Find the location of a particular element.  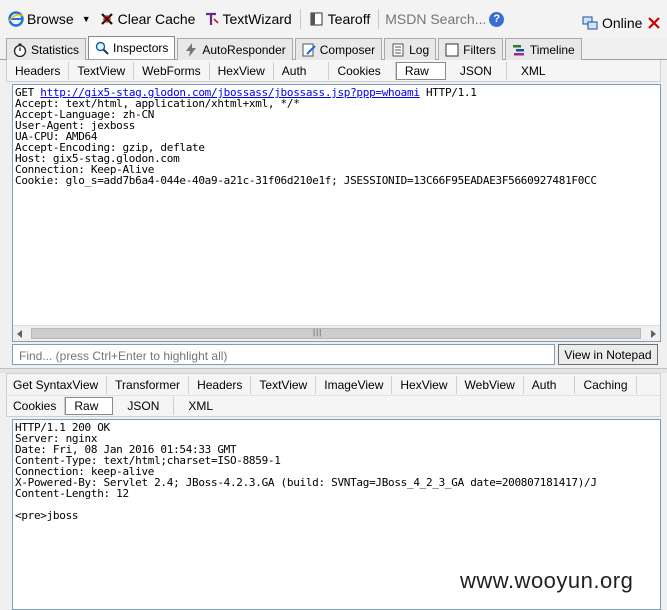

timeline-icon is located at coordinates (519, 50).